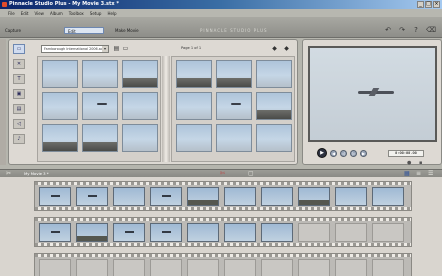 This screenshot has height=276, width=442. What do you see at coordinates (19, 49) in the screenshot?
I see `video-tab-icon: ▭` at bounding box center [19, 49].